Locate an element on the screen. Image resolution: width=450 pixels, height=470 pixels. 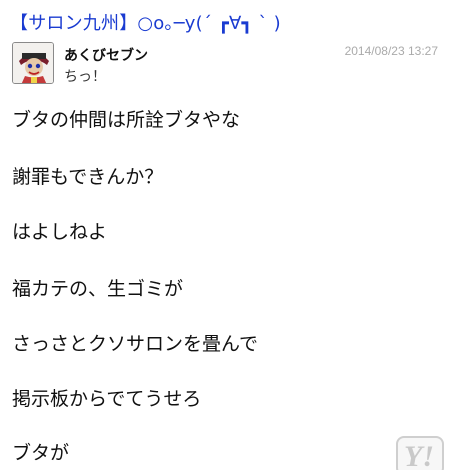
post-body-line: はよしねよ is located at coordinates (60, 232).